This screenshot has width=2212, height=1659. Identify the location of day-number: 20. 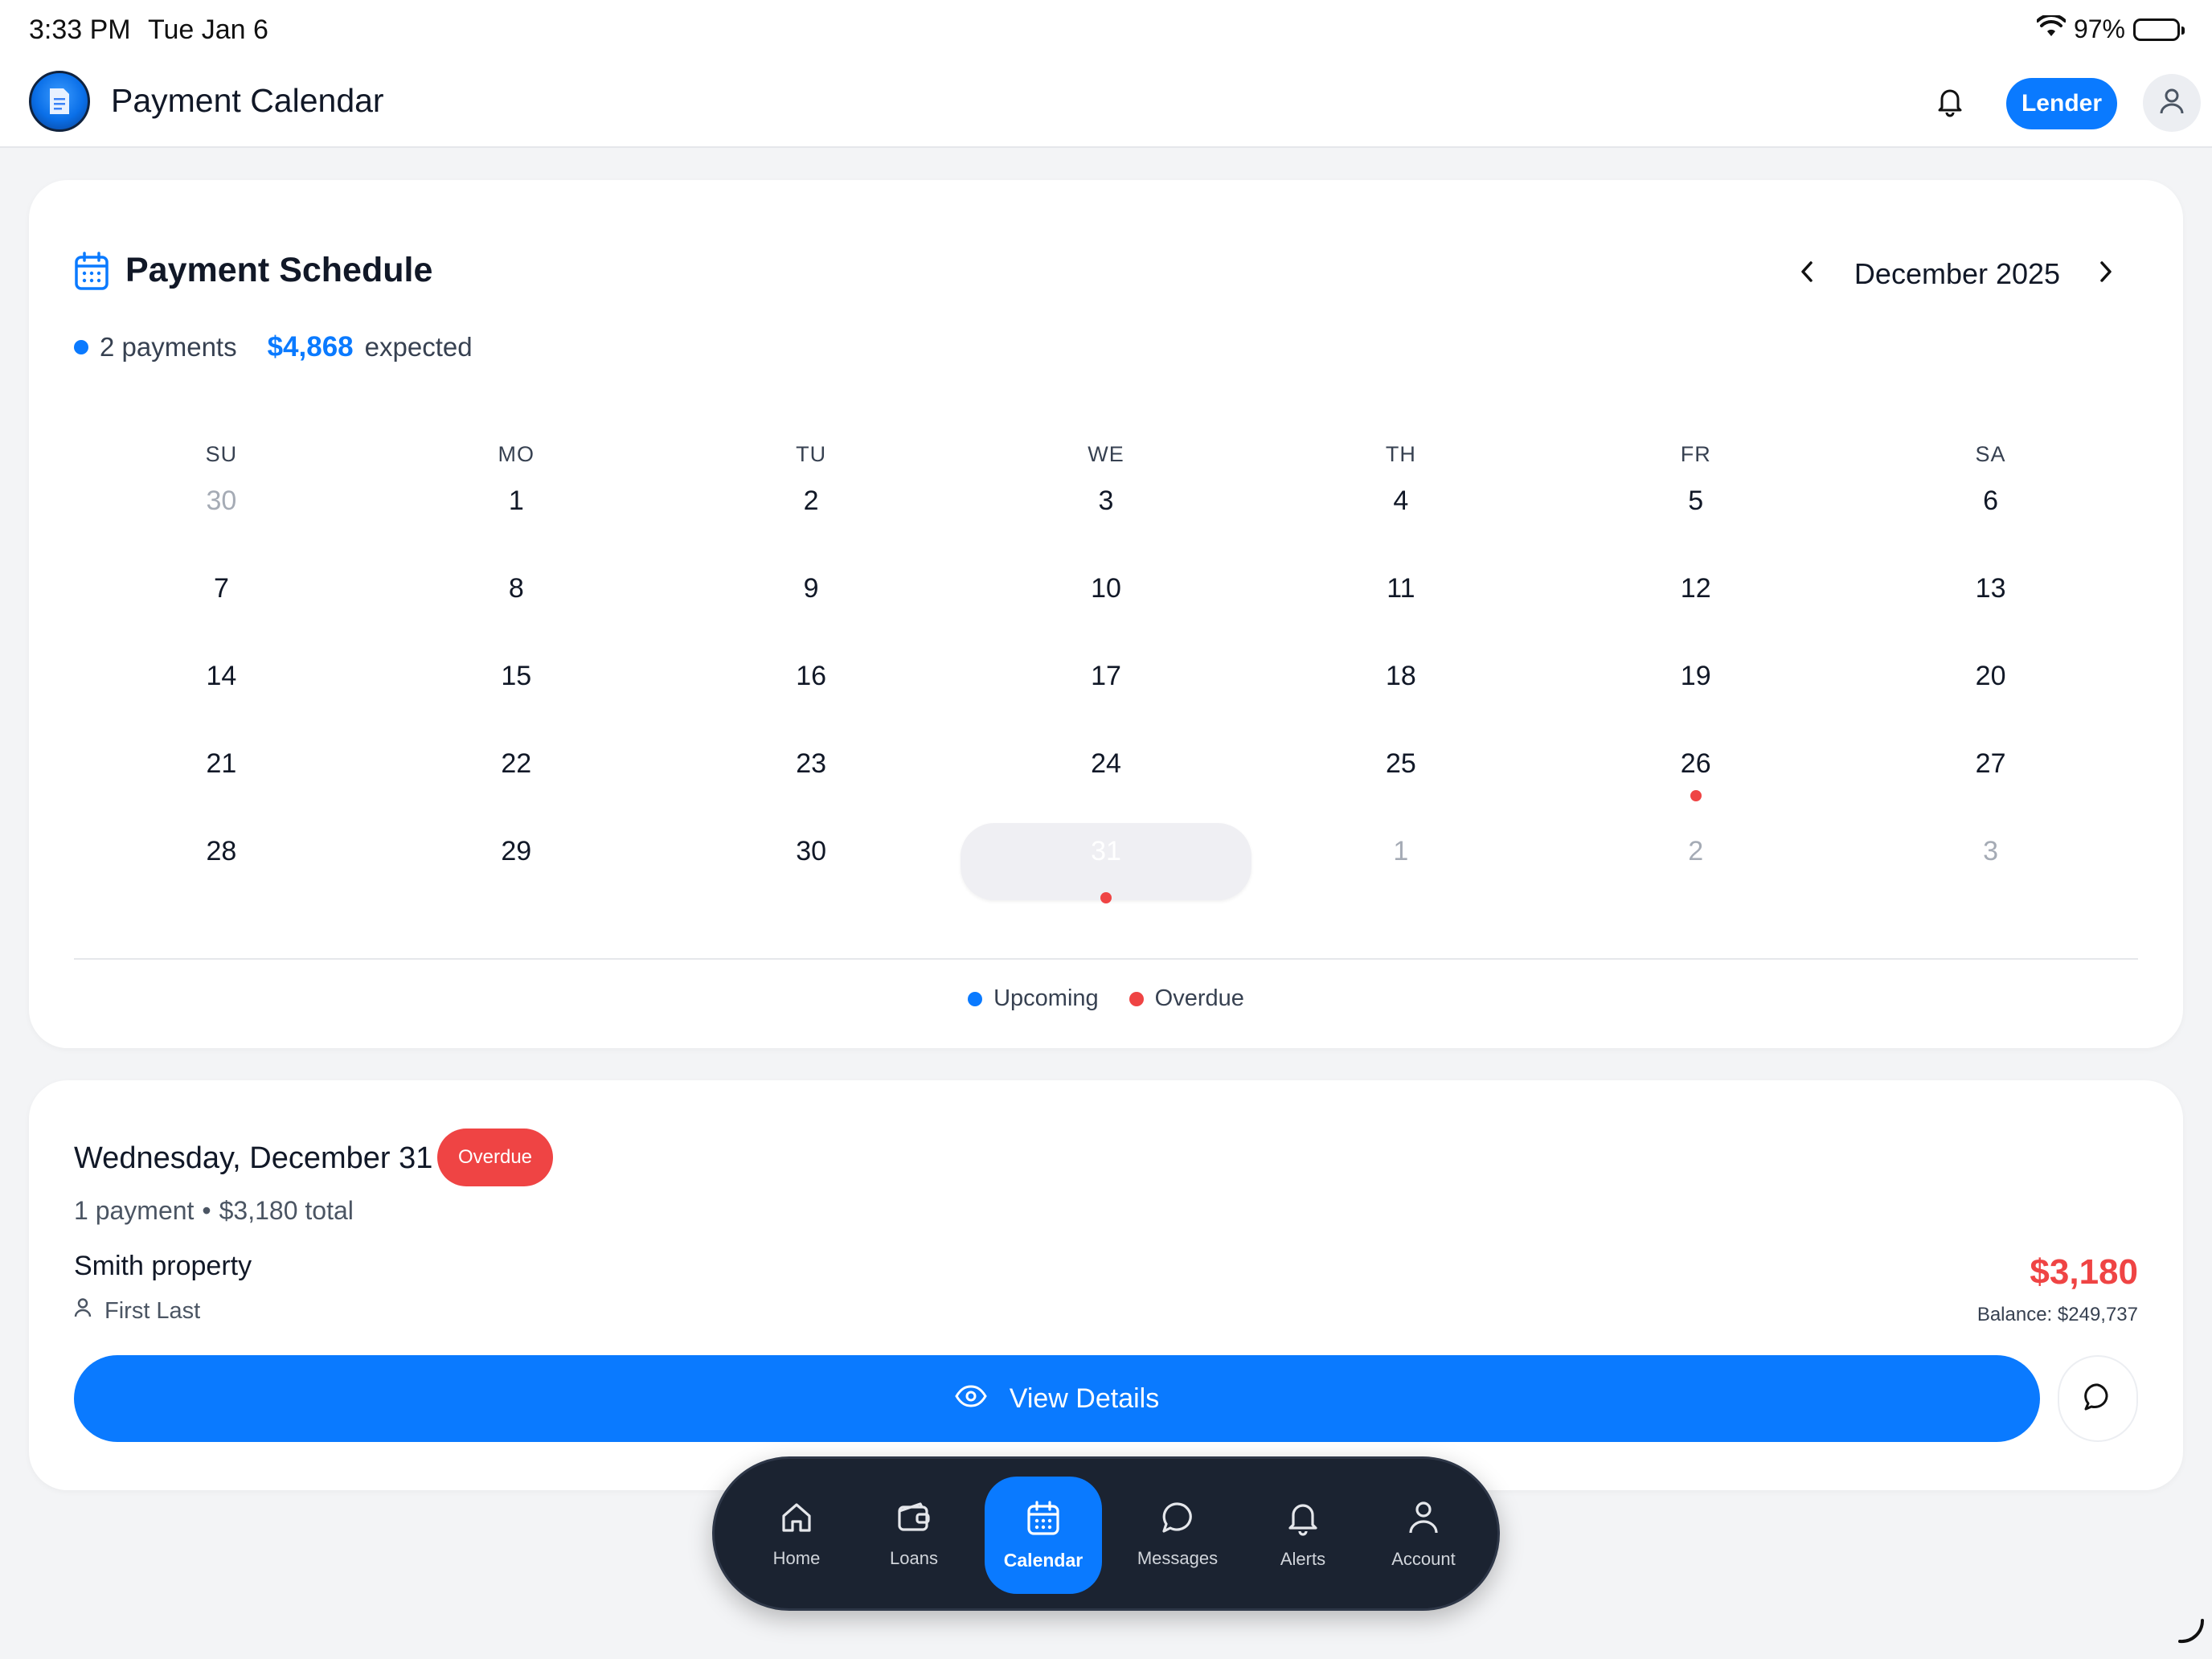
(1990, 676).